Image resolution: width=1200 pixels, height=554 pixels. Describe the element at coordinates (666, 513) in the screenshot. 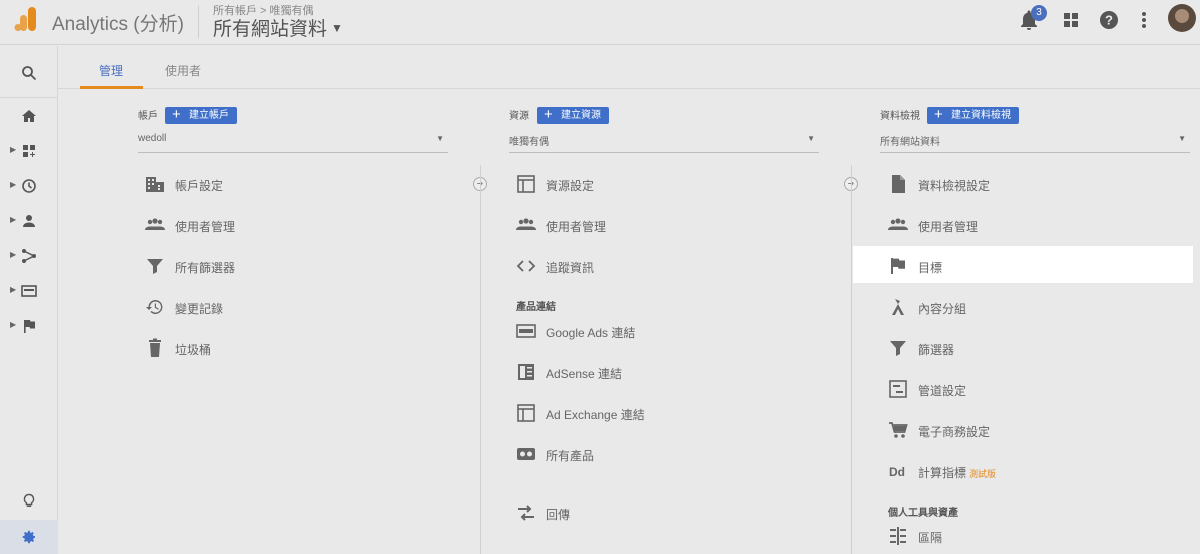

I see `postbacks-item: 回傳` at that location.